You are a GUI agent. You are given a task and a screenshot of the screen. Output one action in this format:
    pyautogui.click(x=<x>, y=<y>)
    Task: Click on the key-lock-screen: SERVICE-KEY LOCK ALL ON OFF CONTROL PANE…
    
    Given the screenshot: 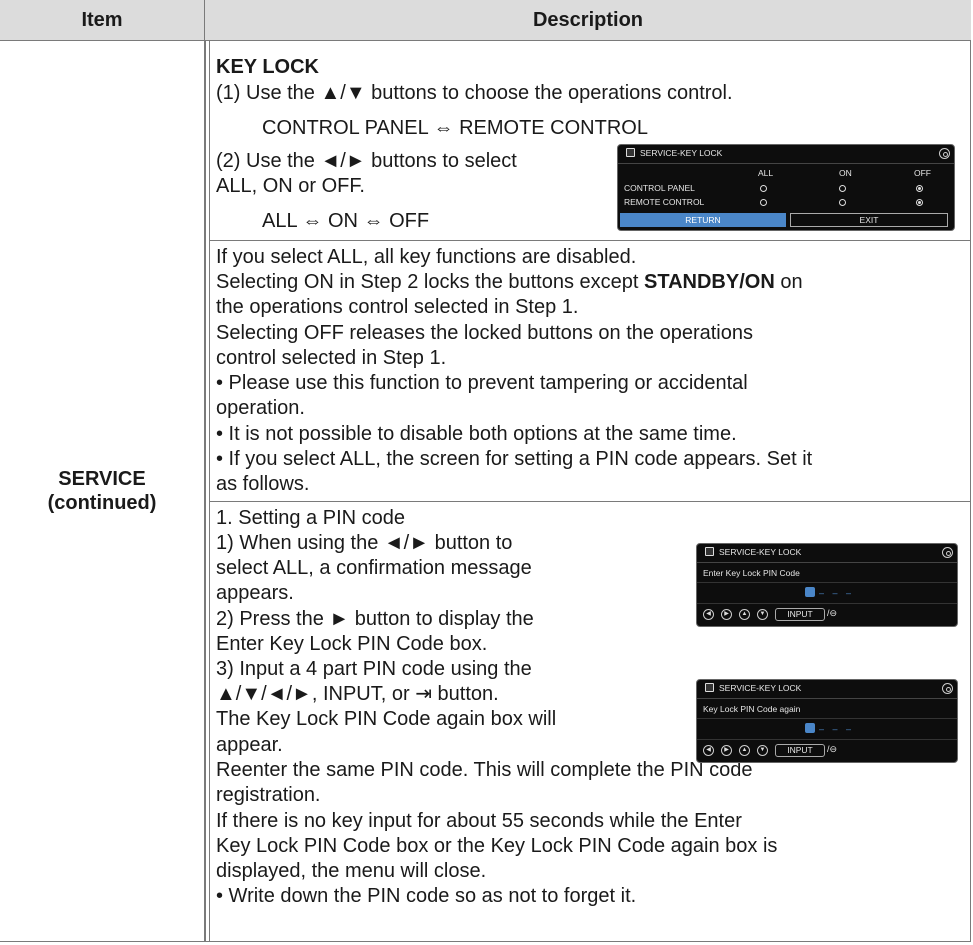 What is the action you would take?
    pyautogui.click(x=786, y=187)
    